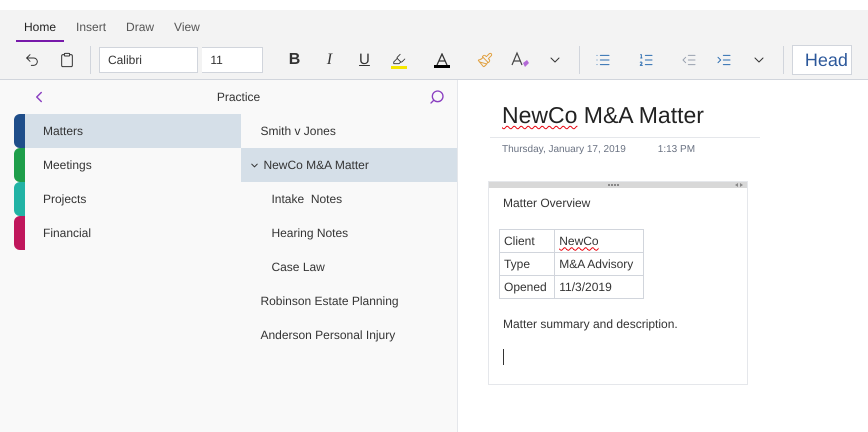 Image resolution: width=868 pixels, height=432 pixels. I want to click on table-cell: Type, so click(527, 263).